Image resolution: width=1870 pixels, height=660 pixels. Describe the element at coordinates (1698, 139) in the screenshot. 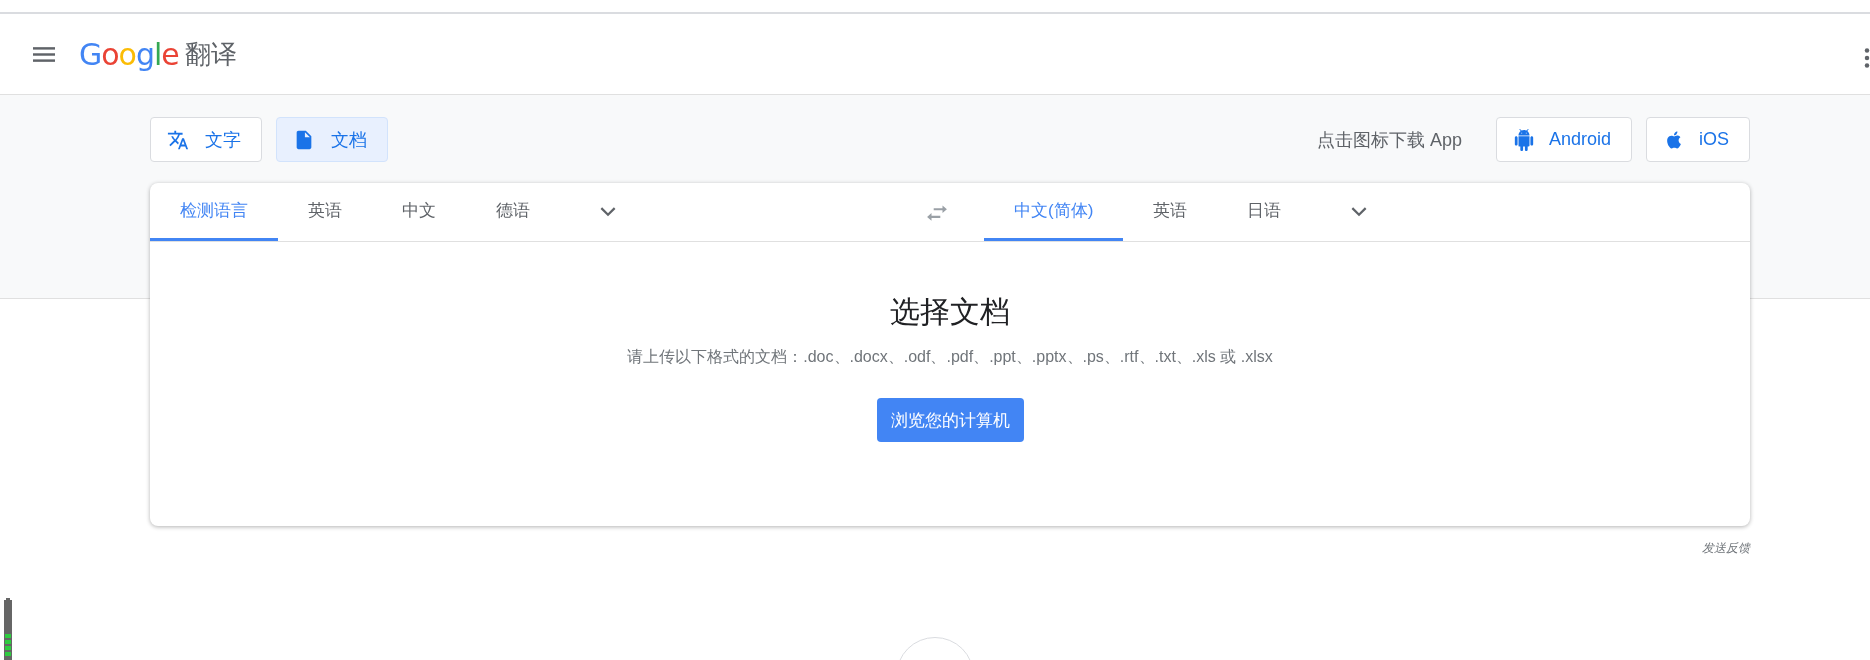

I see `app-button: iOS` at that location.